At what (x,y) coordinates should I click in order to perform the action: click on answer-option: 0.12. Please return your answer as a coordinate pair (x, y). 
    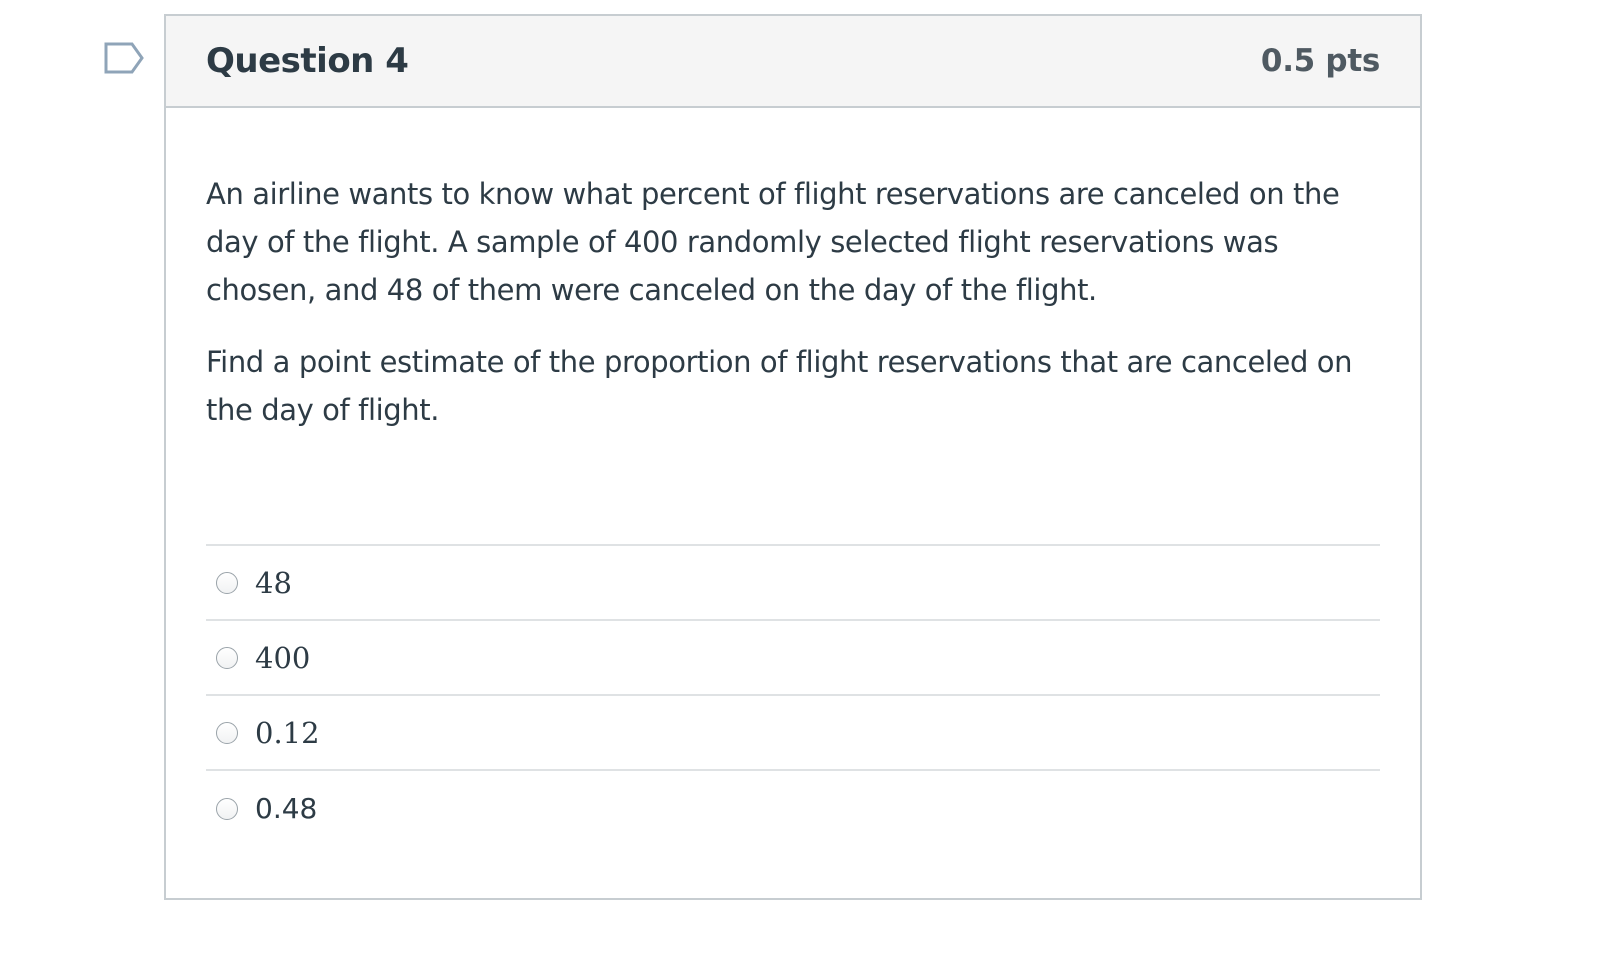
    Looking at the image, I should click on (793, 733).